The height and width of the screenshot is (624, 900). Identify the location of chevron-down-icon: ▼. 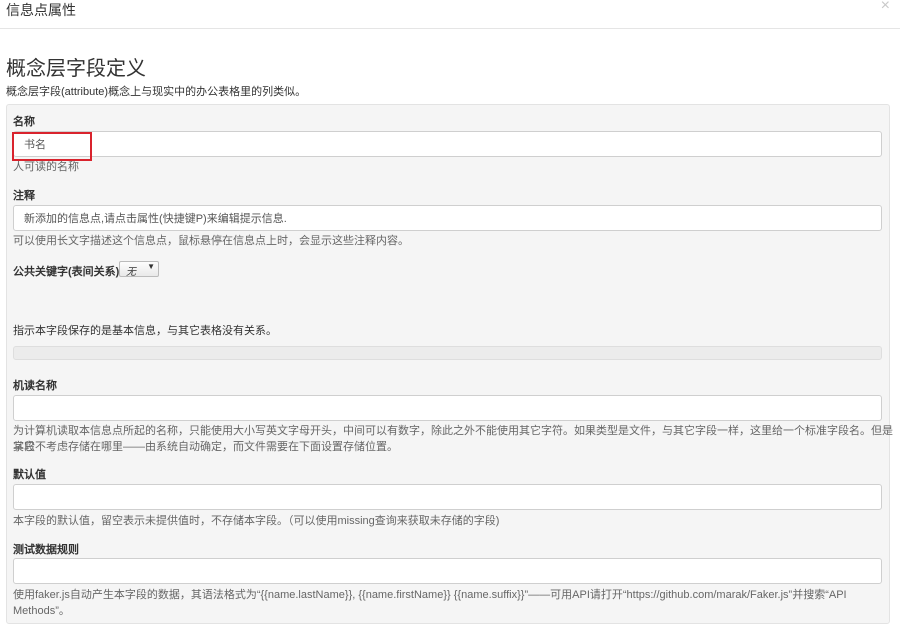
(151, 266).